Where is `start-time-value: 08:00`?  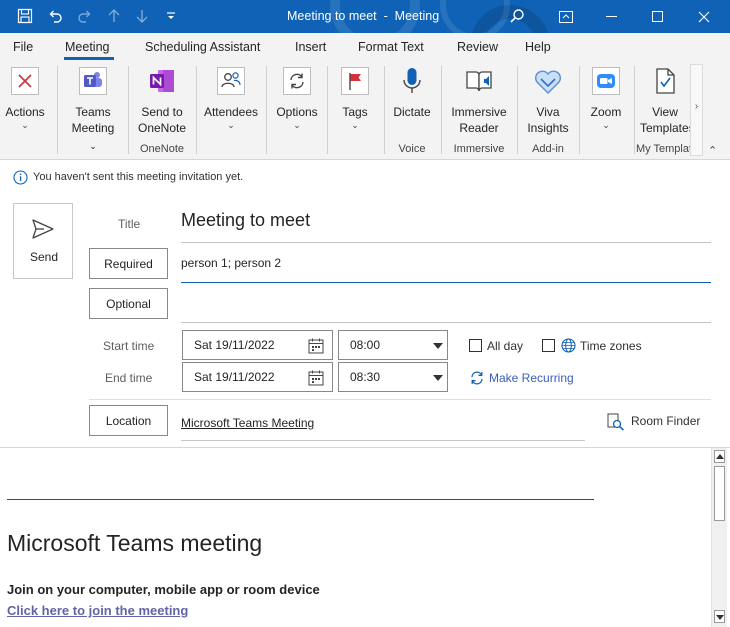
start-time-value: 08:00 is located at coordinates (365, 345).